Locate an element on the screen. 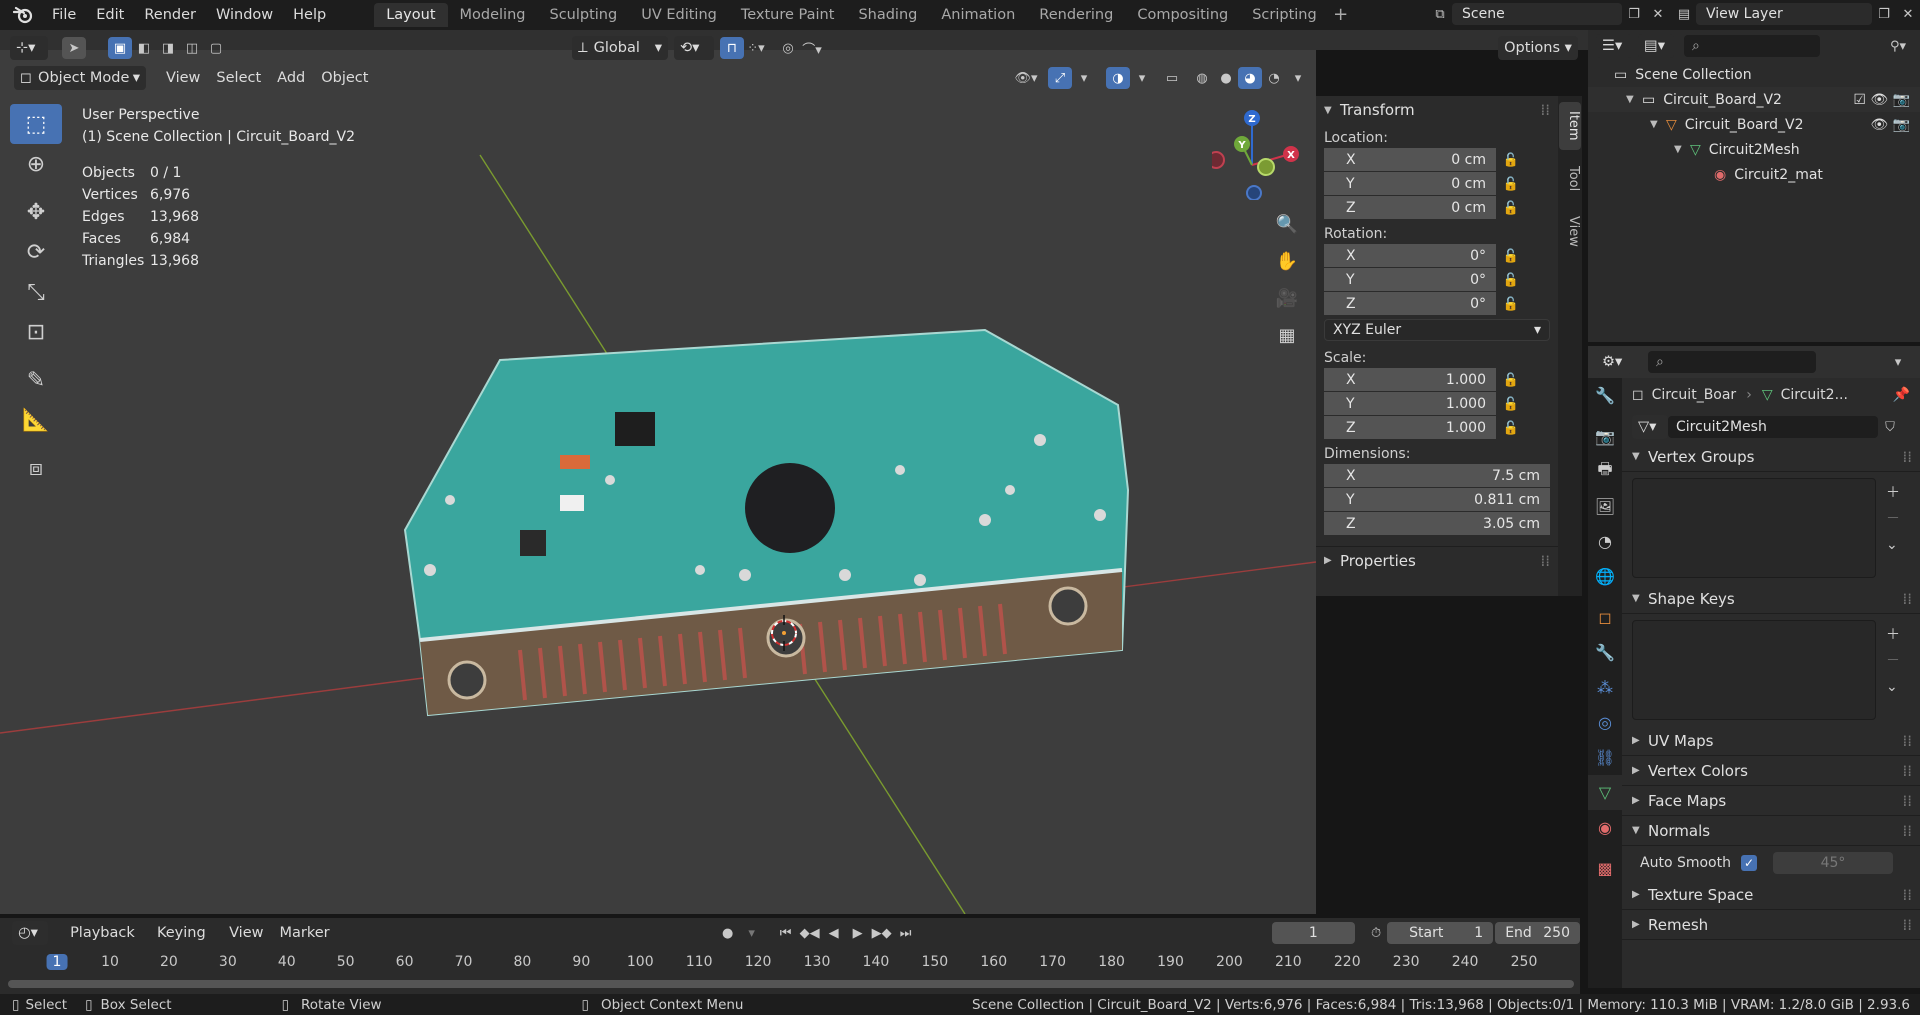 The image size is (1920, 1015). visibility-toggle-icon: 👁 📷 is located at coordinates (1890, 125).